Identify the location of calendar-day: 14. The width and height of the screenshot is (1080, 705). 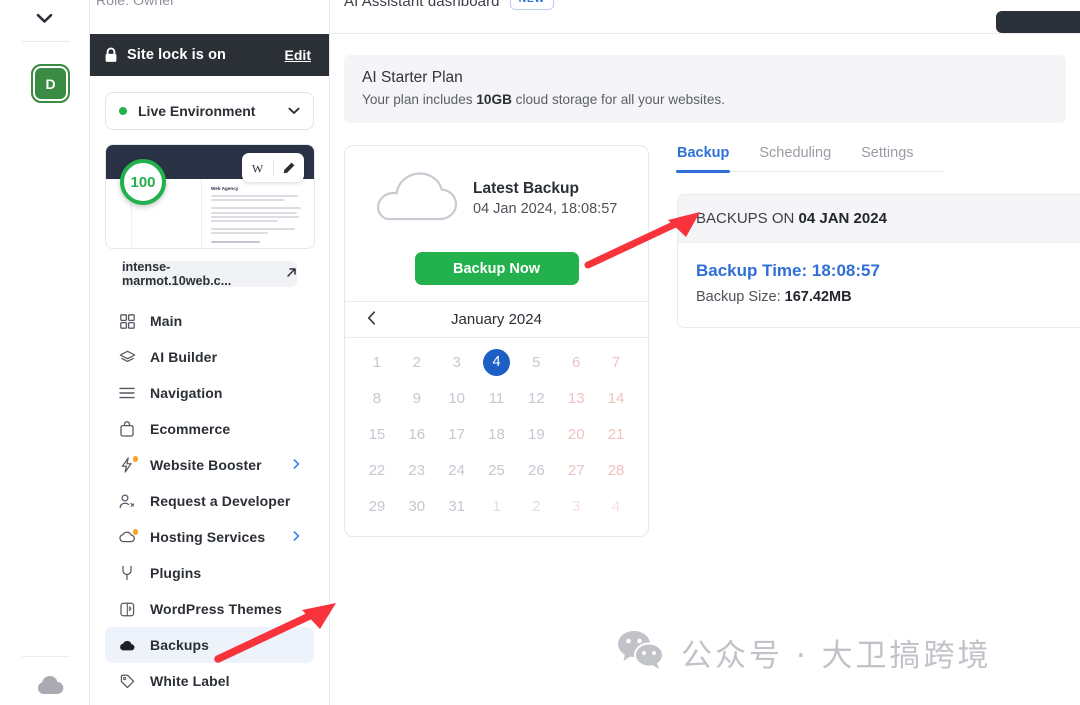
(616, 398).